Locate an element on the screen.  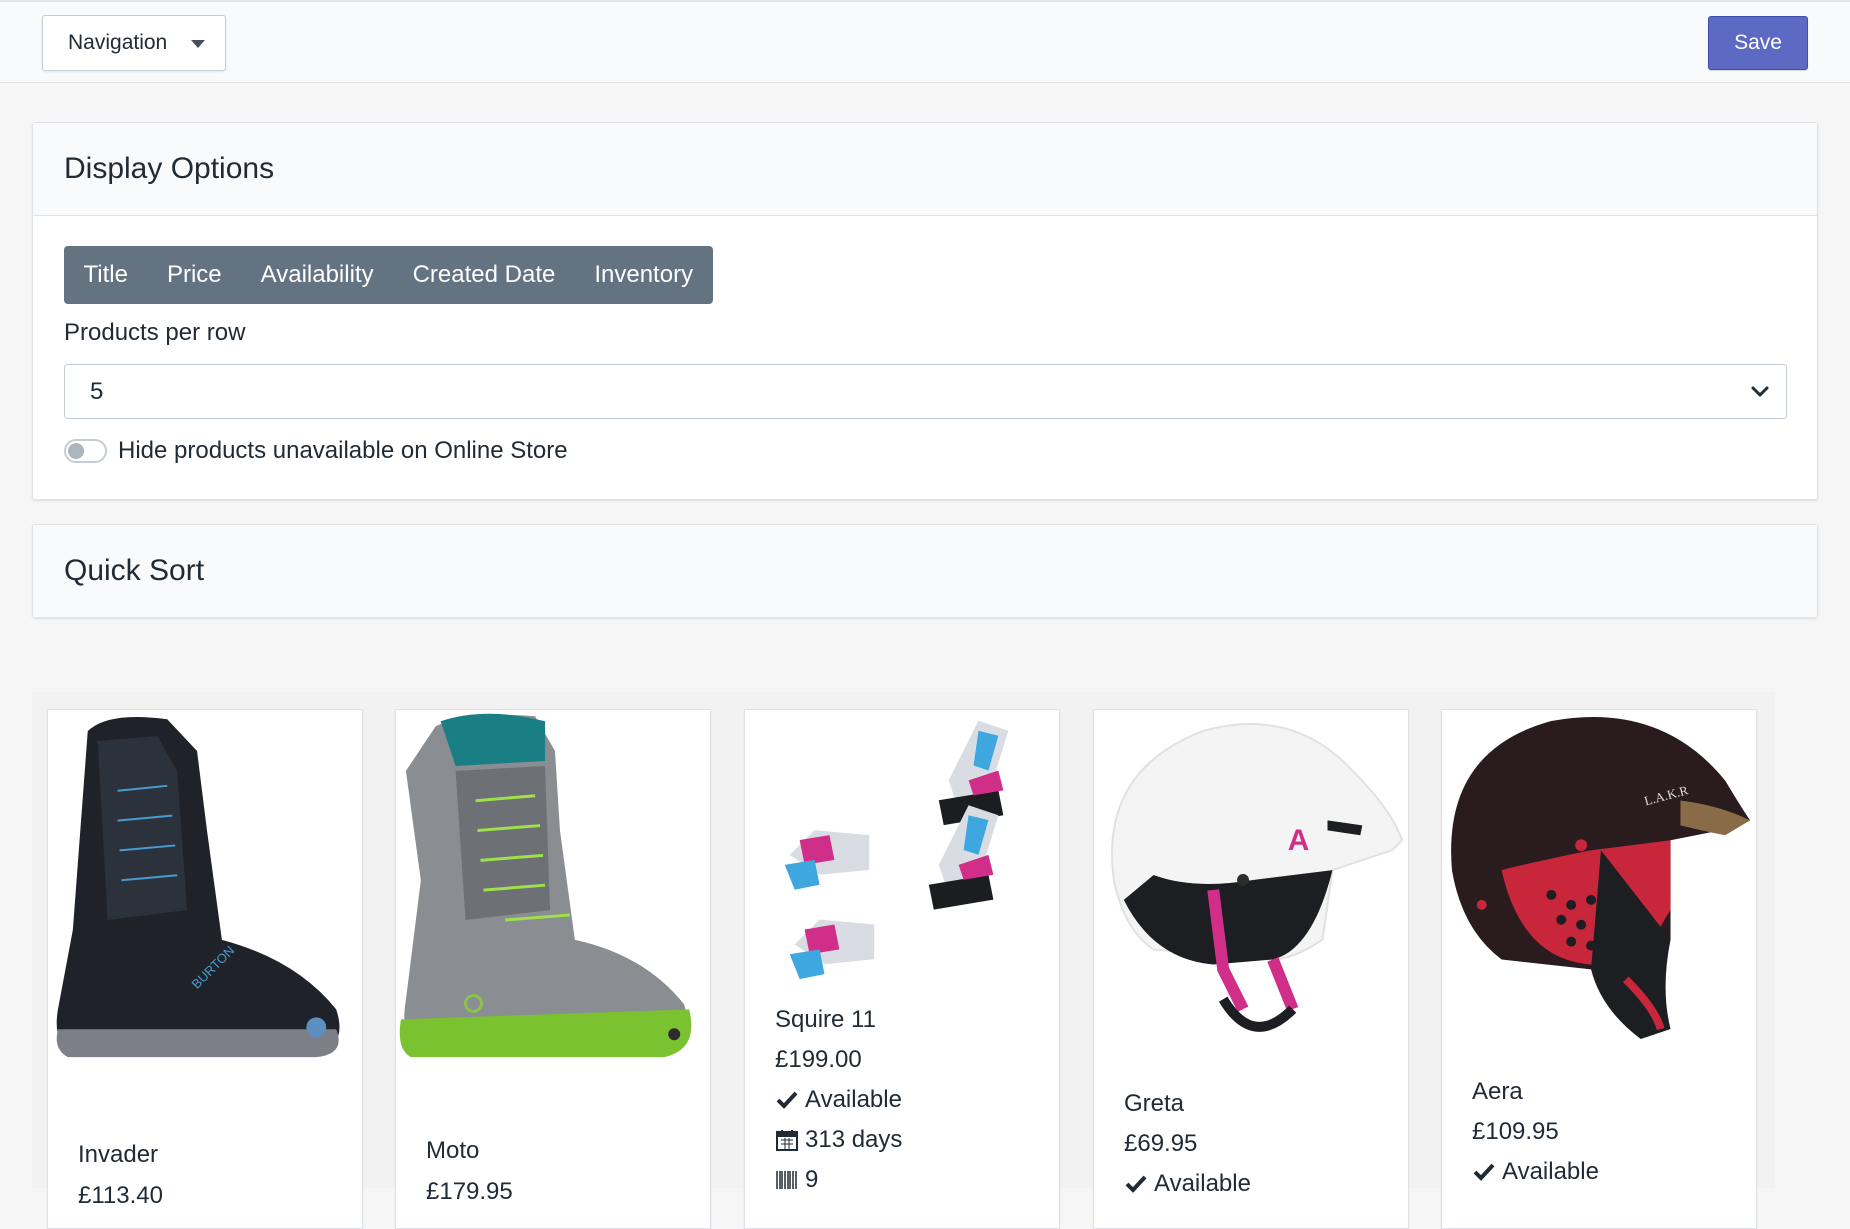
field-toggle-created-date: Created Date is located at coordinates (484, 275).